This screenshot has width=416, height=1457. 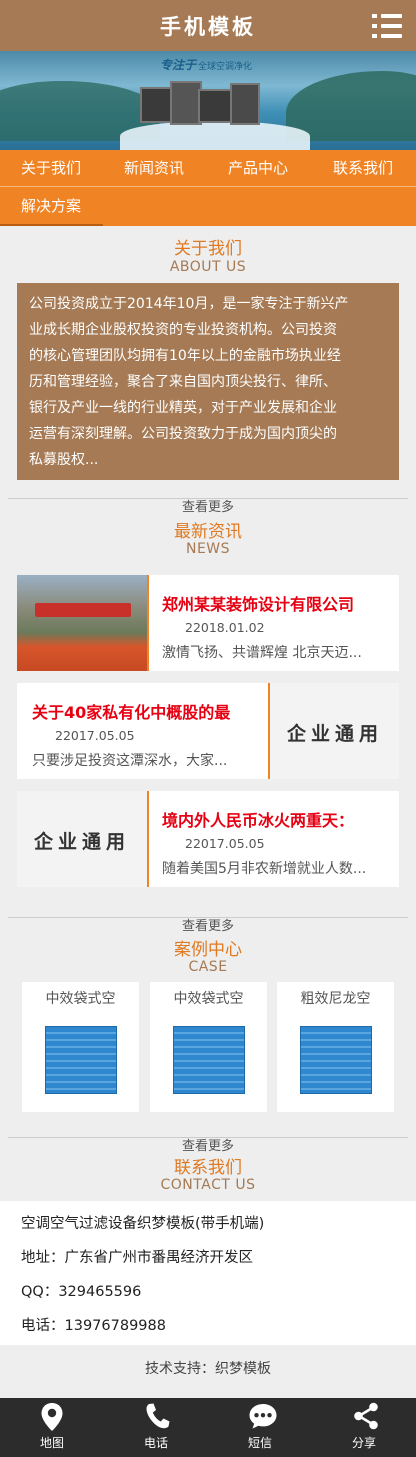 I want to click on tab-label: 电话, so click(x=155, y=1443).